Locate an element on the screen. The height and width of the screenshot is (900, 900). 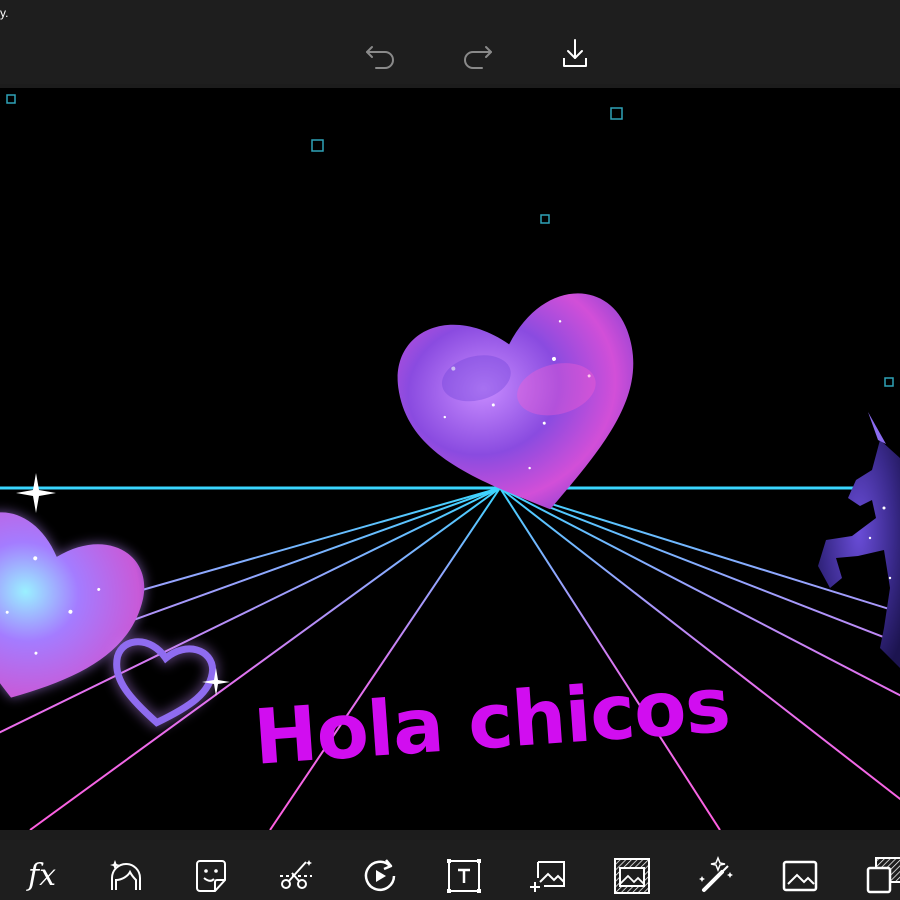
border-tool-button is located at coordinates (632, 876).